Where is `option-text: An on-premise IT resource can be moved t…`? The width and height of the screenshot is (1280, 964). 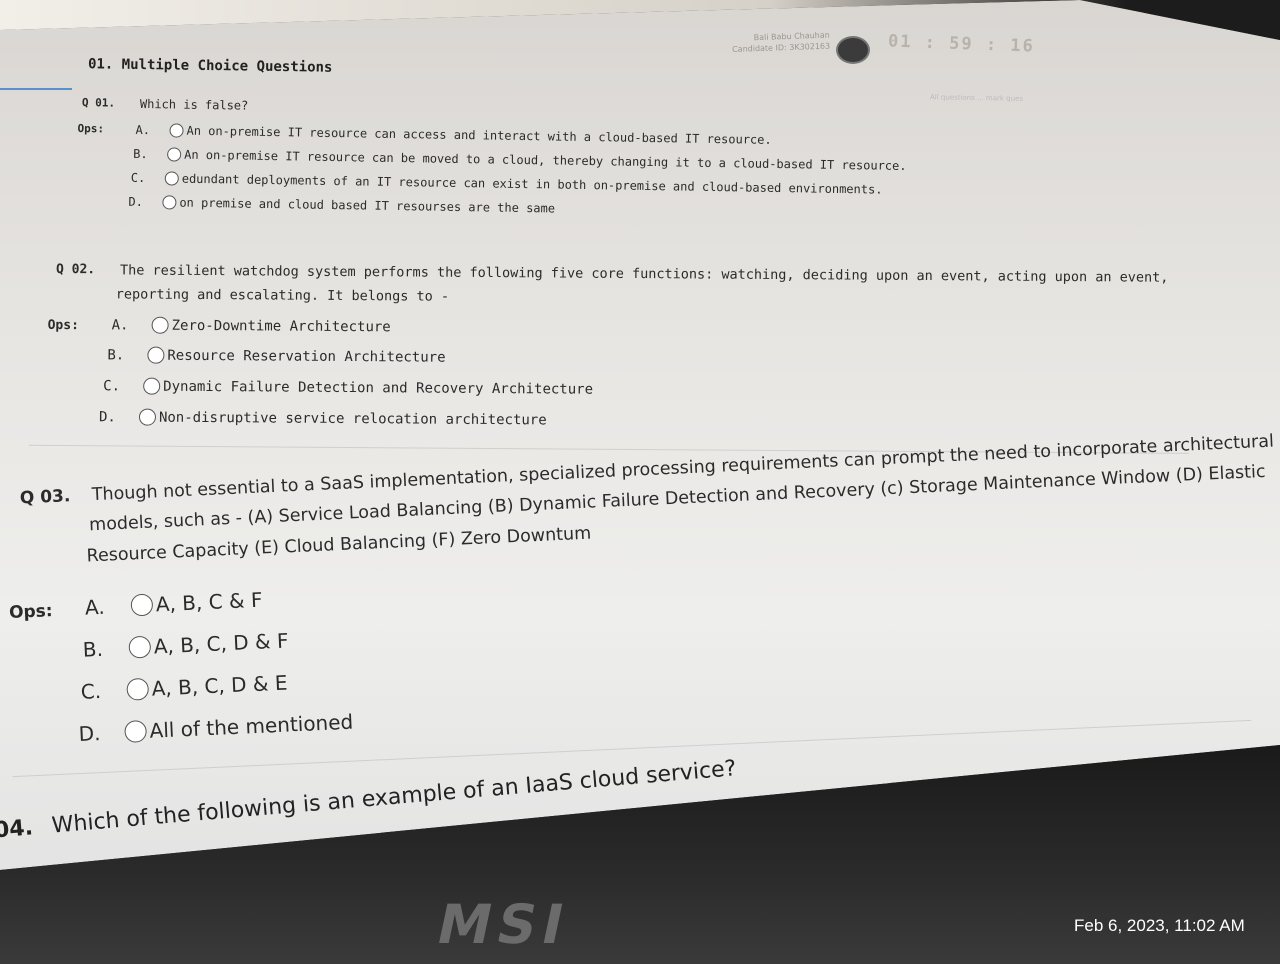
option-text: An on-premise IT resource can be moved t… is located at coordinates (545, 160).